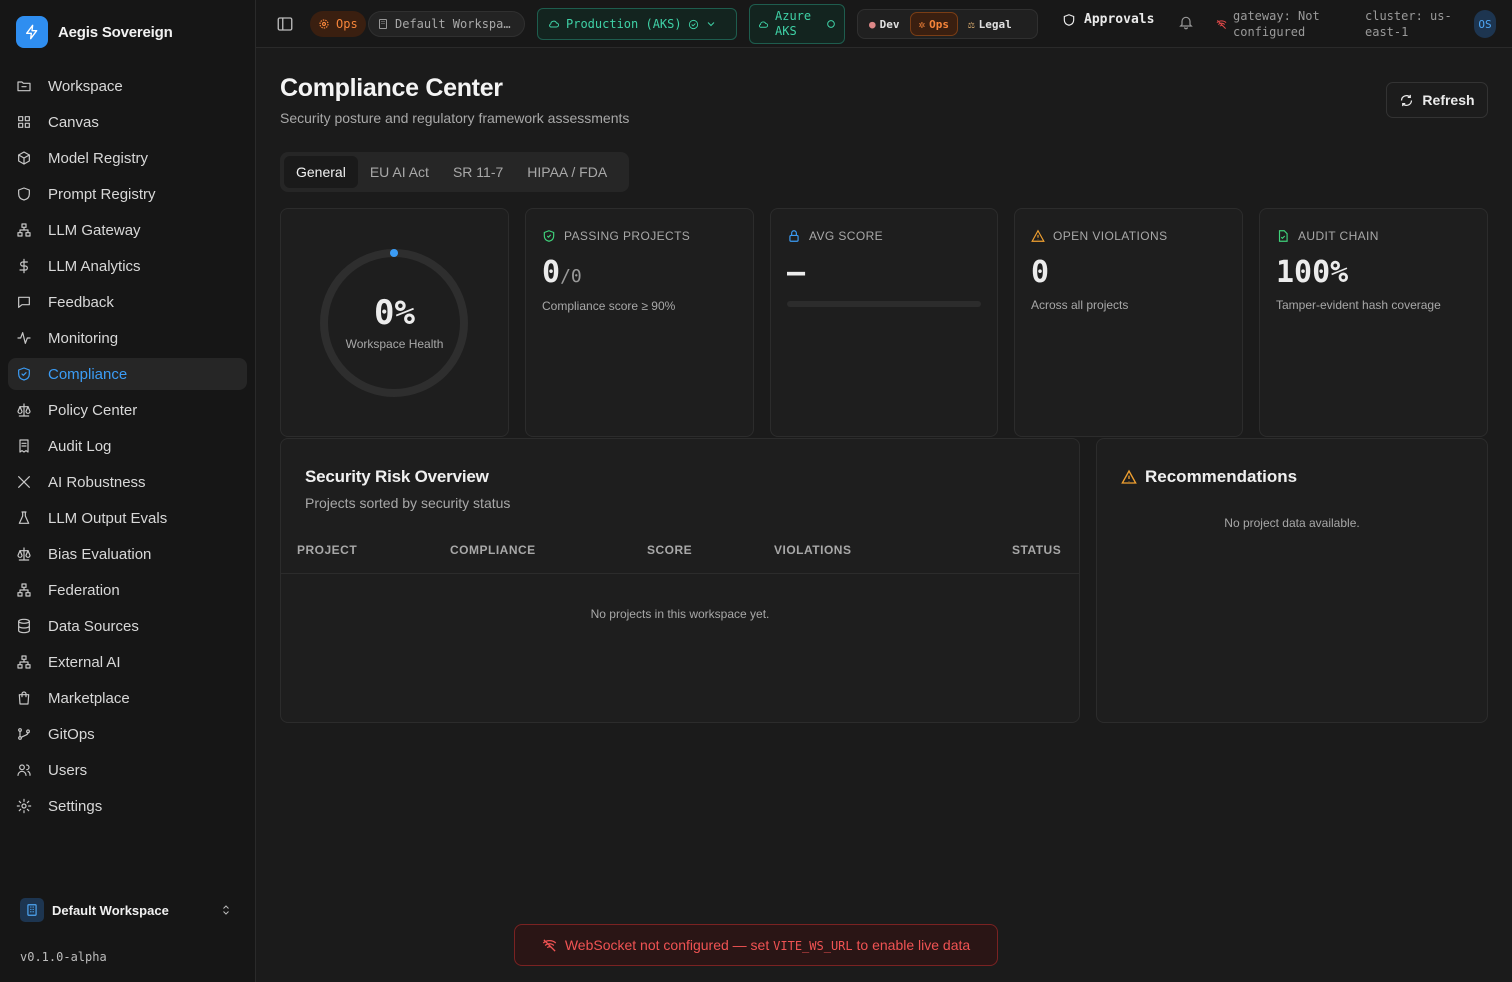  I want to click on scale-icon, so click(24, 554).